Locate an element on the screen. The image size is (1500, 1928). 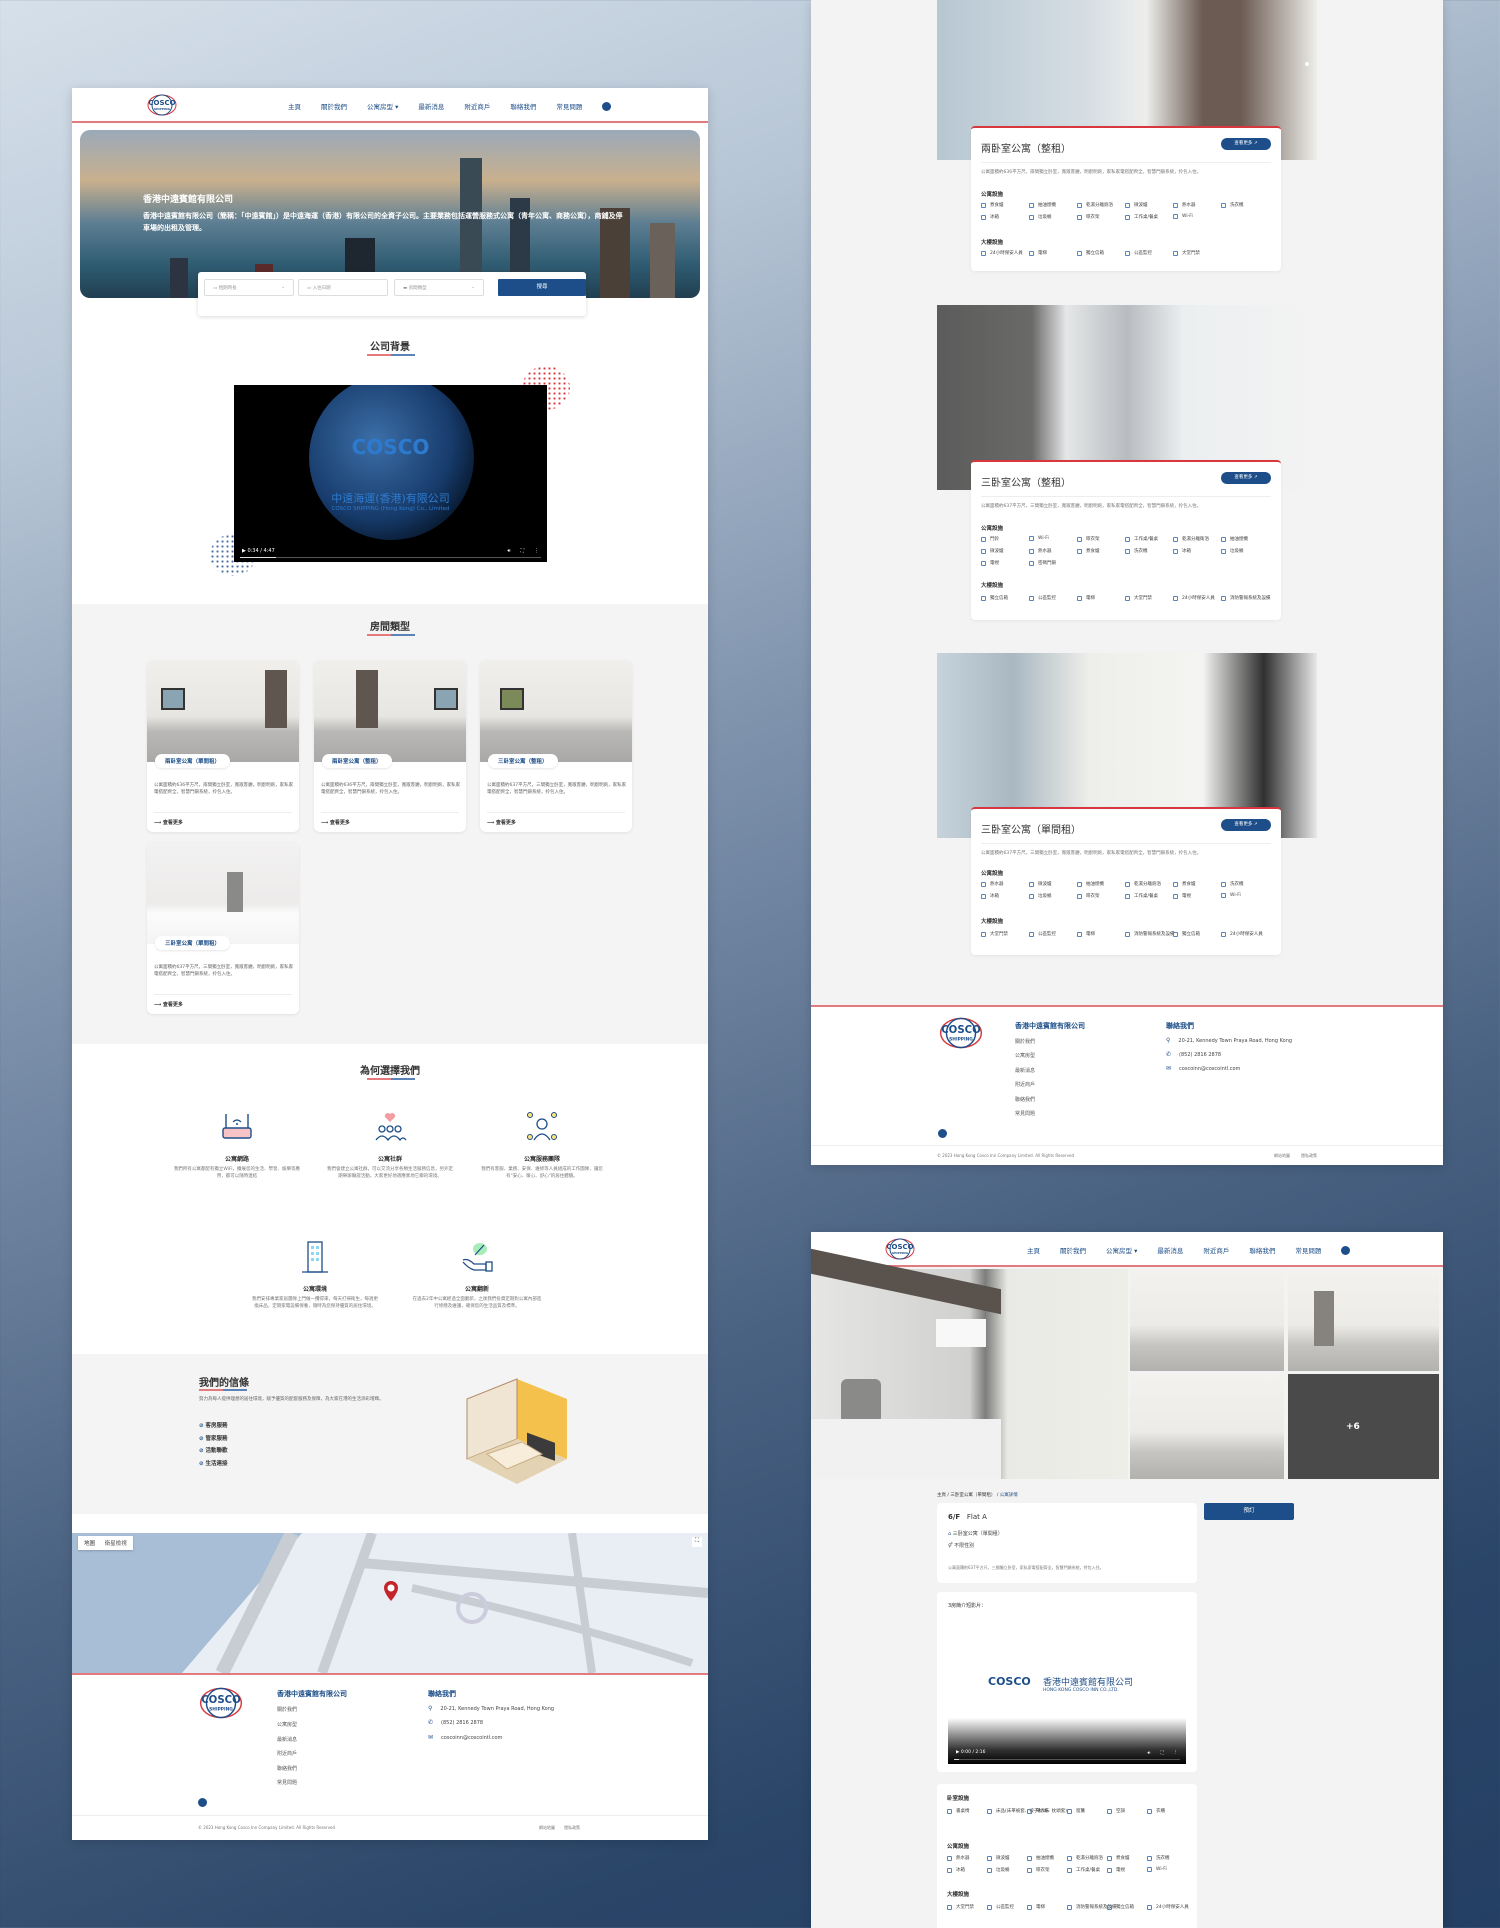
svg-text: SHIPPING is located at coordinates (162, 109).